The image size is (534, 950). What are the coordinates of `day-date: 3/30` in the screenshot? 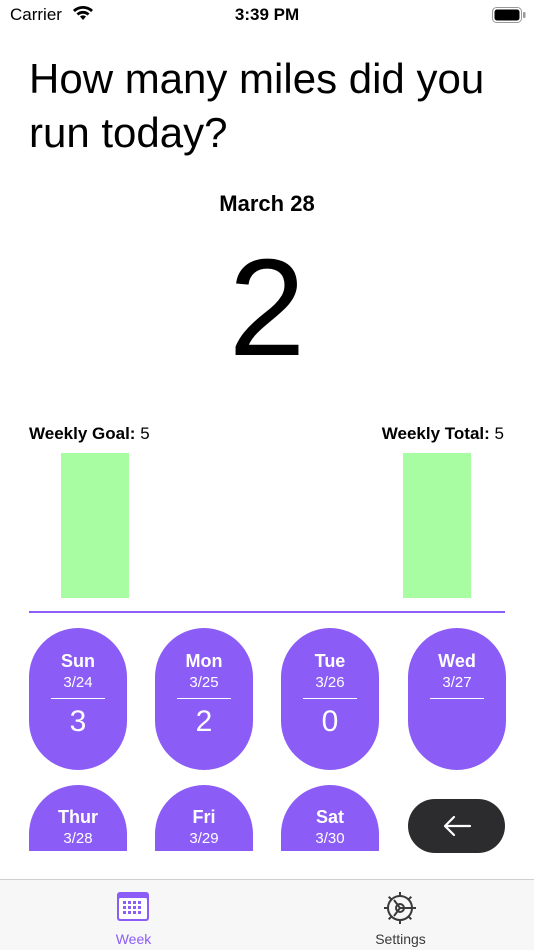 It's located at (330, 838).